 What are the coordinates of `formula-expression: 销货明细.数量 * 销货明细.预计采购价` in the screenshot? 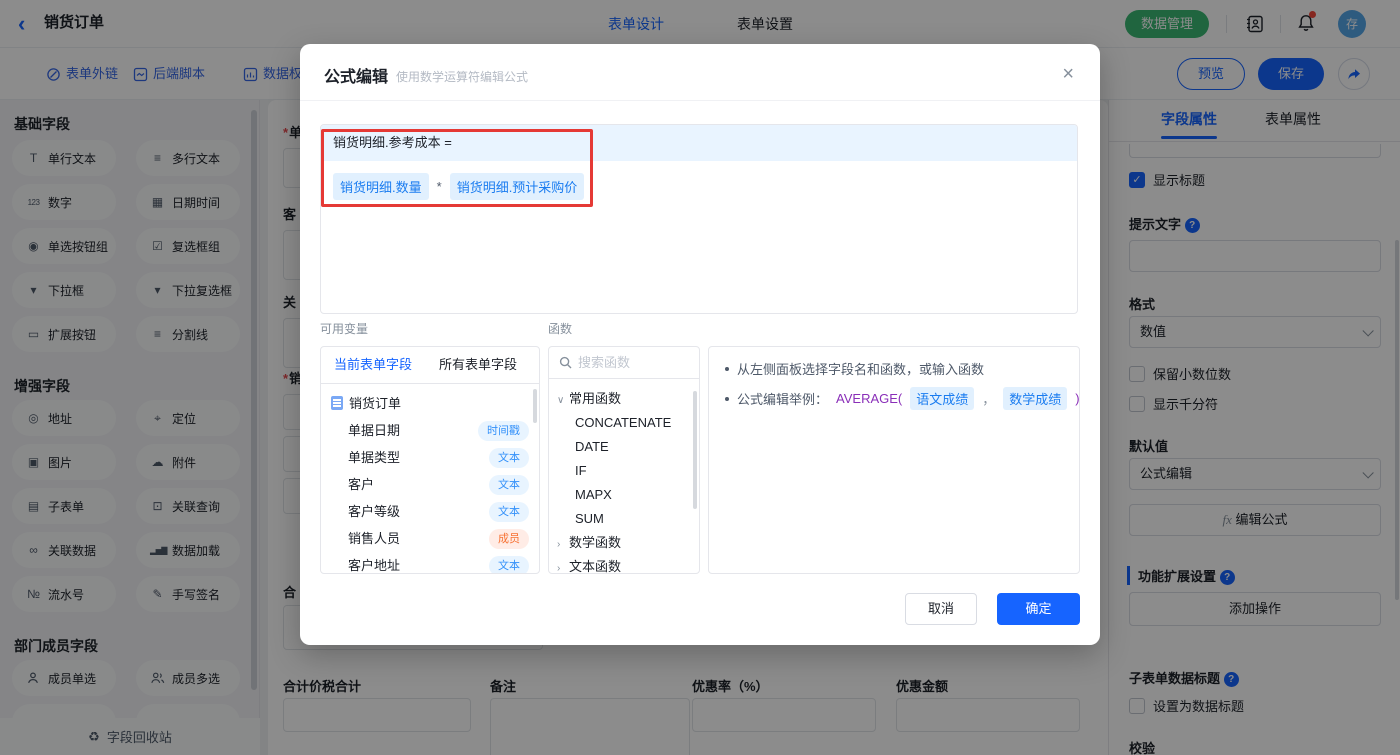 It's located at (459, 186).